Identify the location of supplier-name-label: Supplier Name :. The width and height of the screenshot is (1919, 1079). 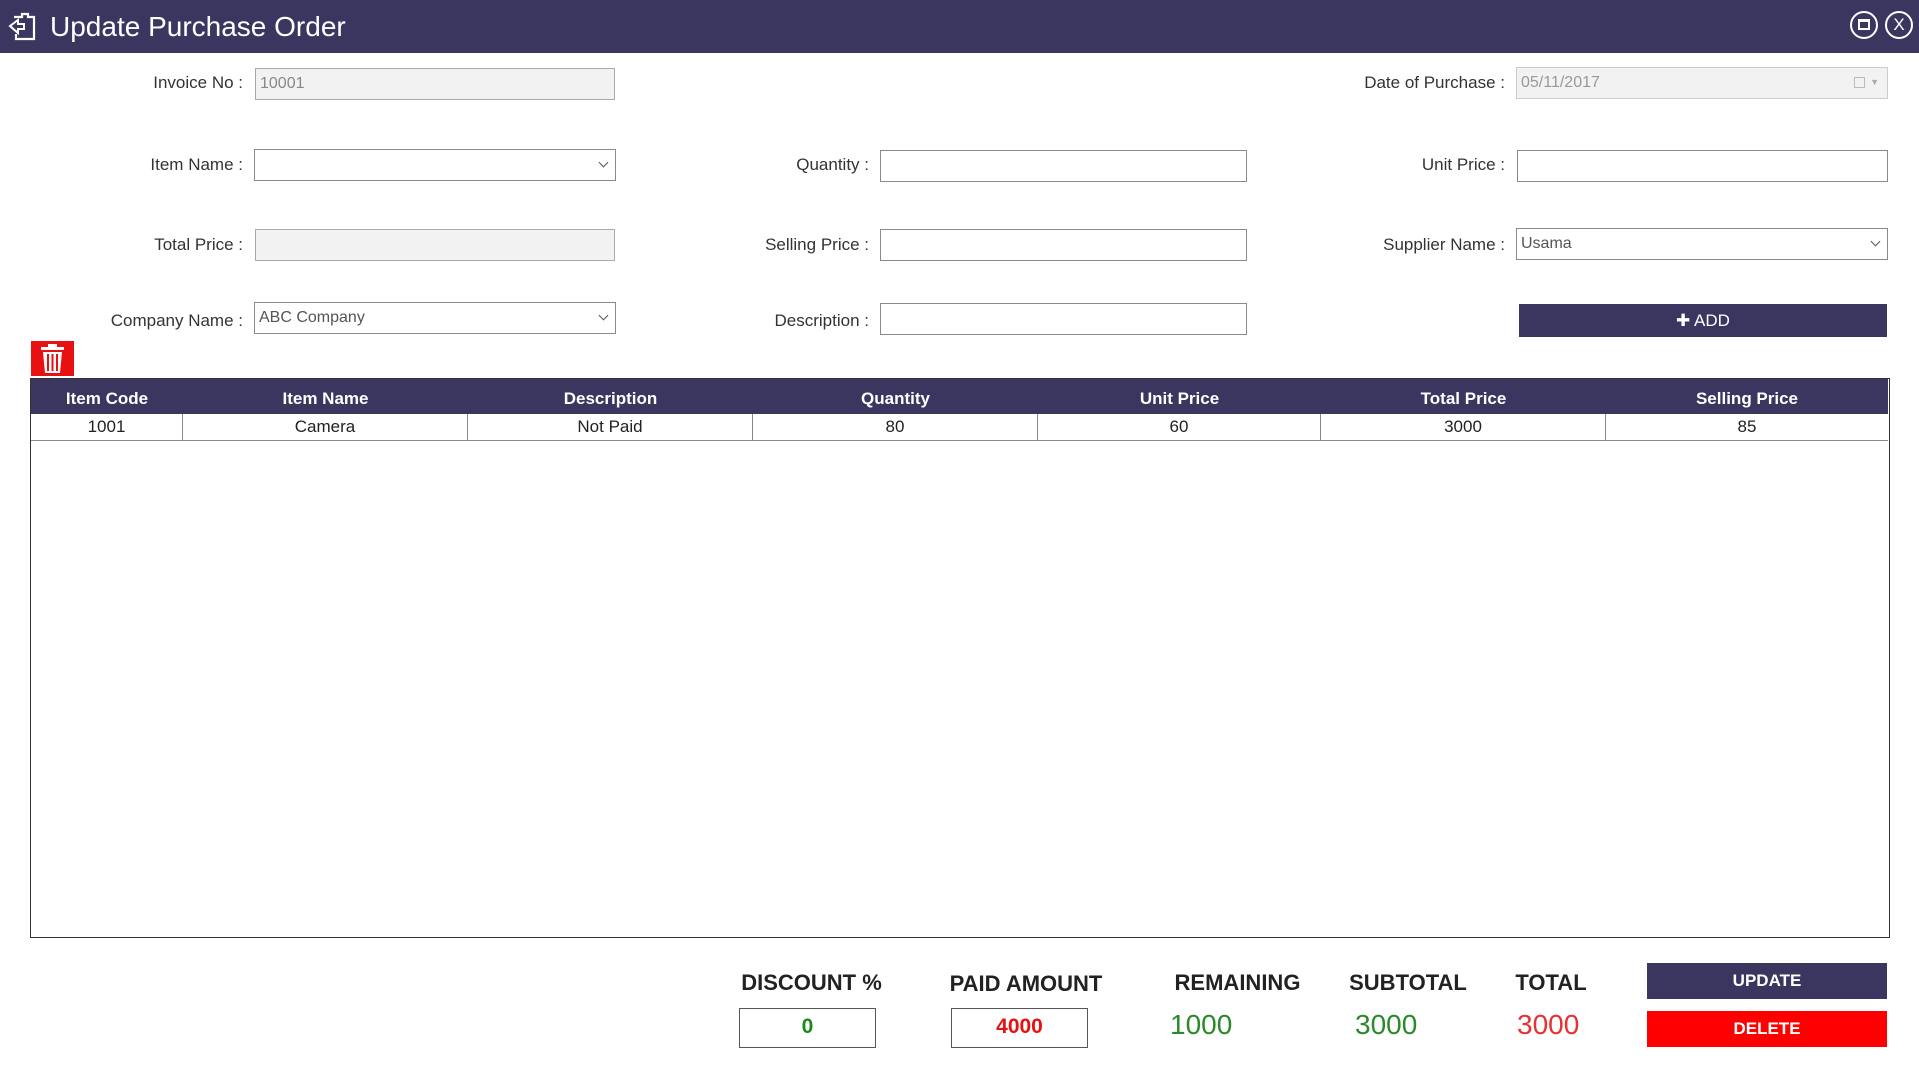
(1444, 244).